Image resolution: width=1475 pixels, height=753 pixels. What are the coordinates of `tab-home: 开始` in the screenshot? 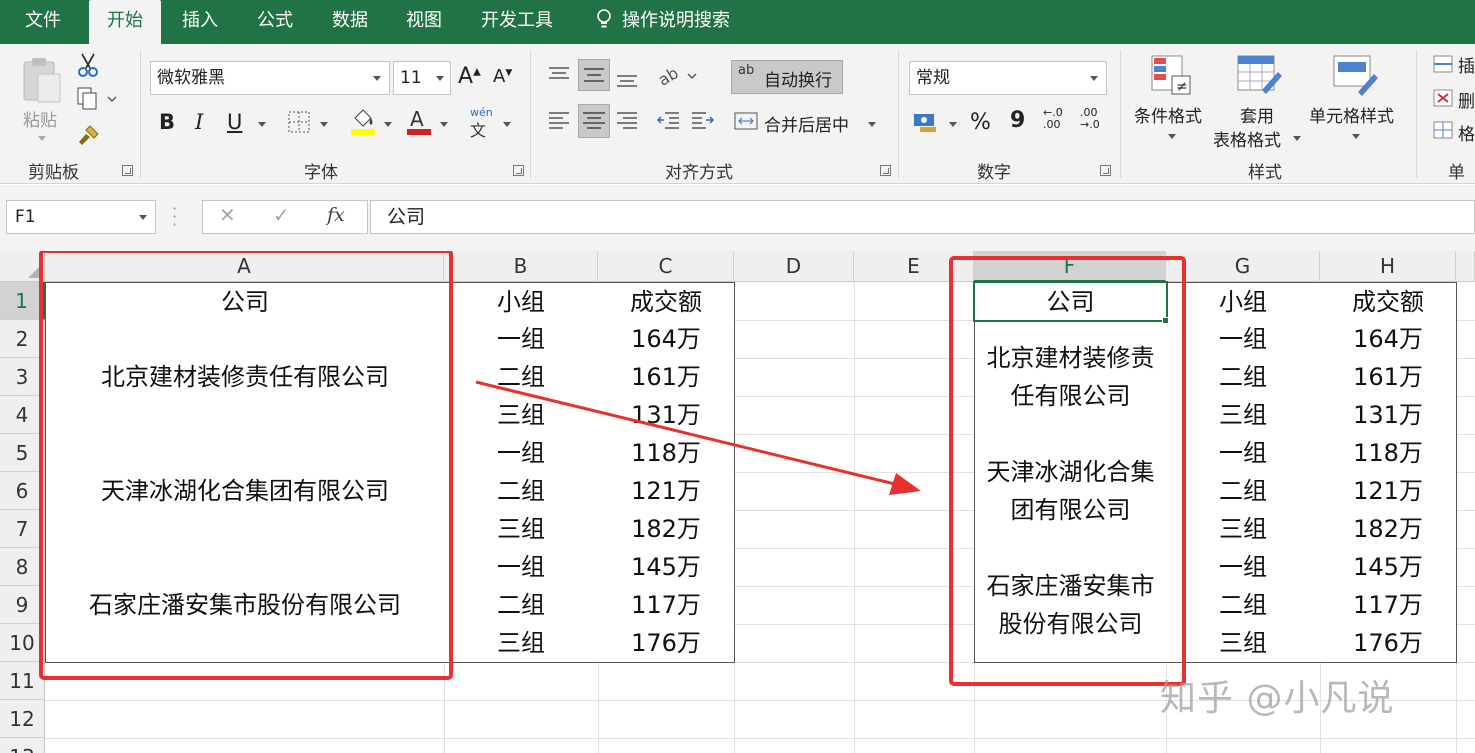 It's located at (125, 22).